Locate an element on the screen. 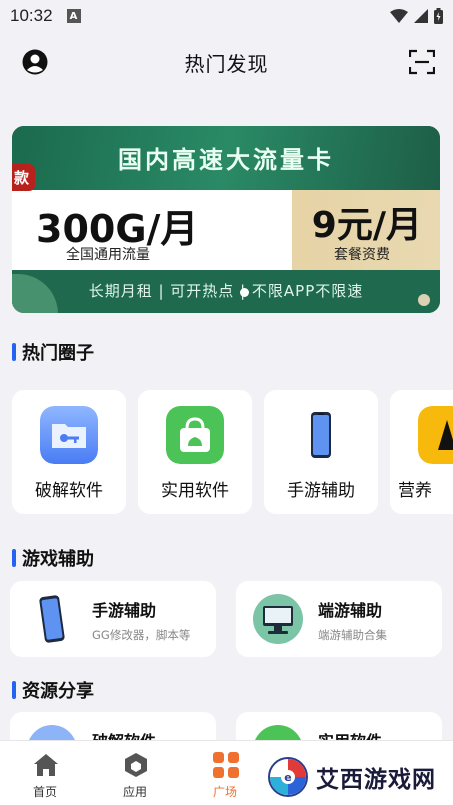  card-subtitle: 端游辅助合集 is located at coordinates (352, 635).